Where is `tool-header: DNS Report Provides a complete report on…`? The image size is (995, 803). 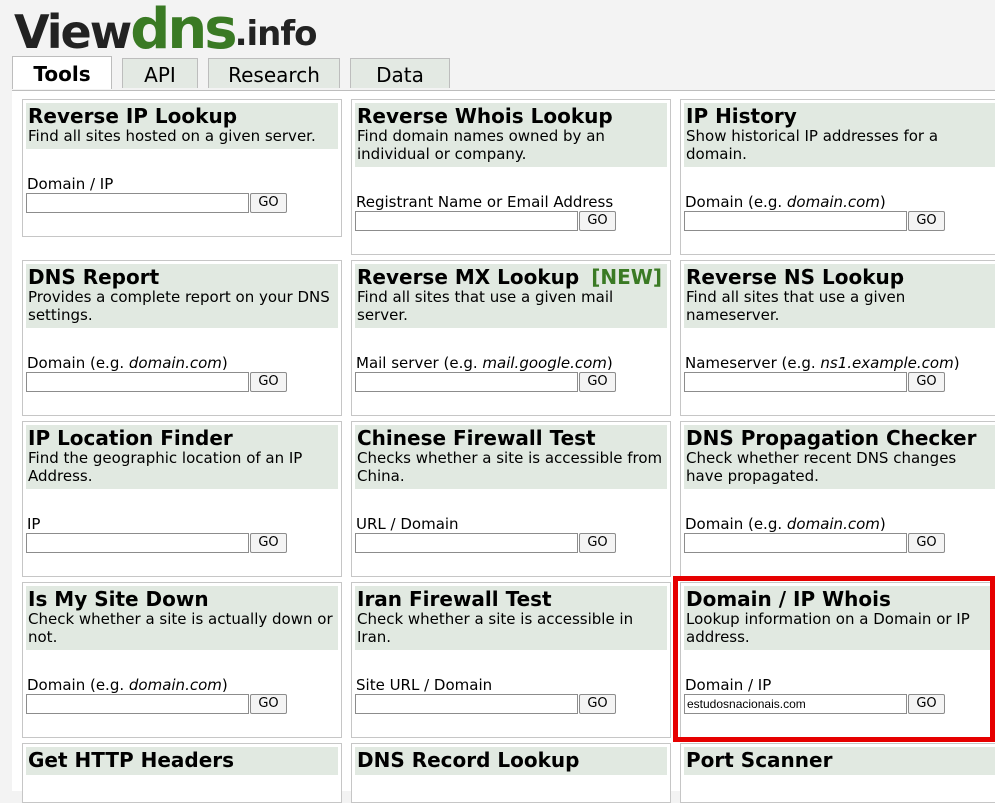 tool-header: DNS Report Provides a complete report on… is located at coordinates (182, 296).